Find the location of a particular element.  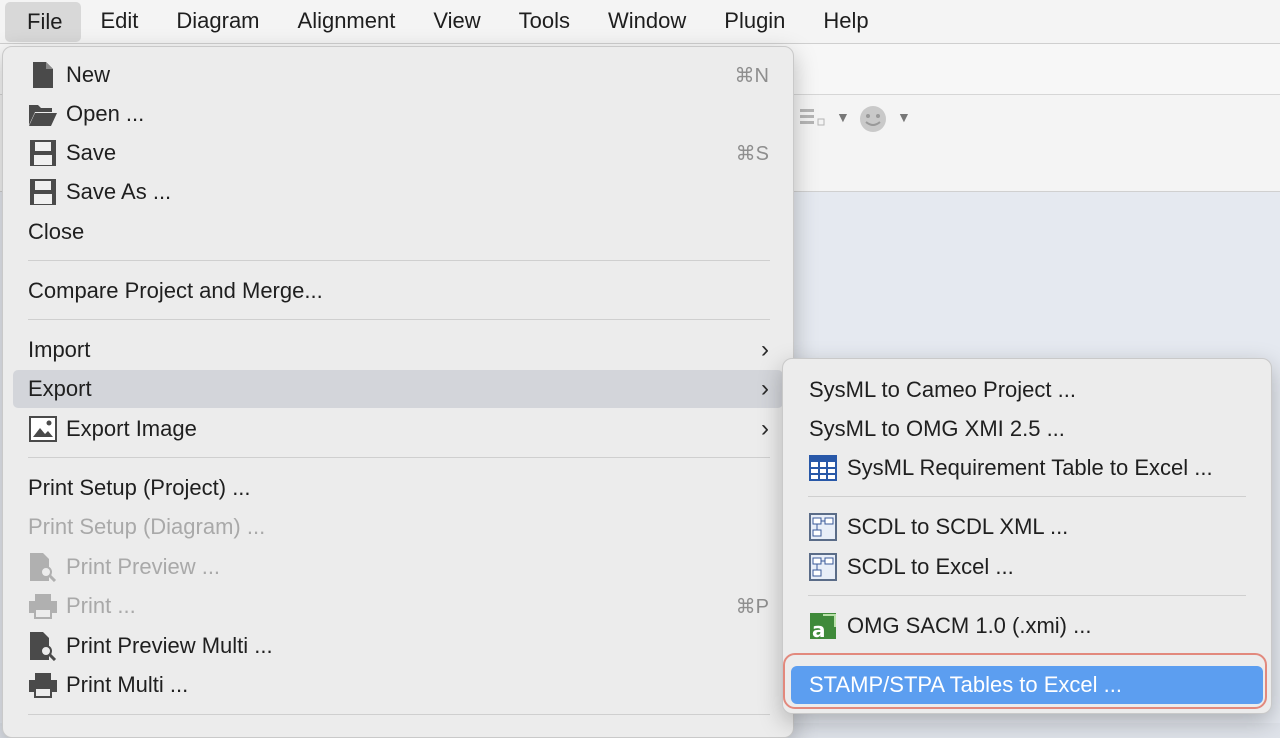

menu-window: Window is located at coordinates (647, 21).